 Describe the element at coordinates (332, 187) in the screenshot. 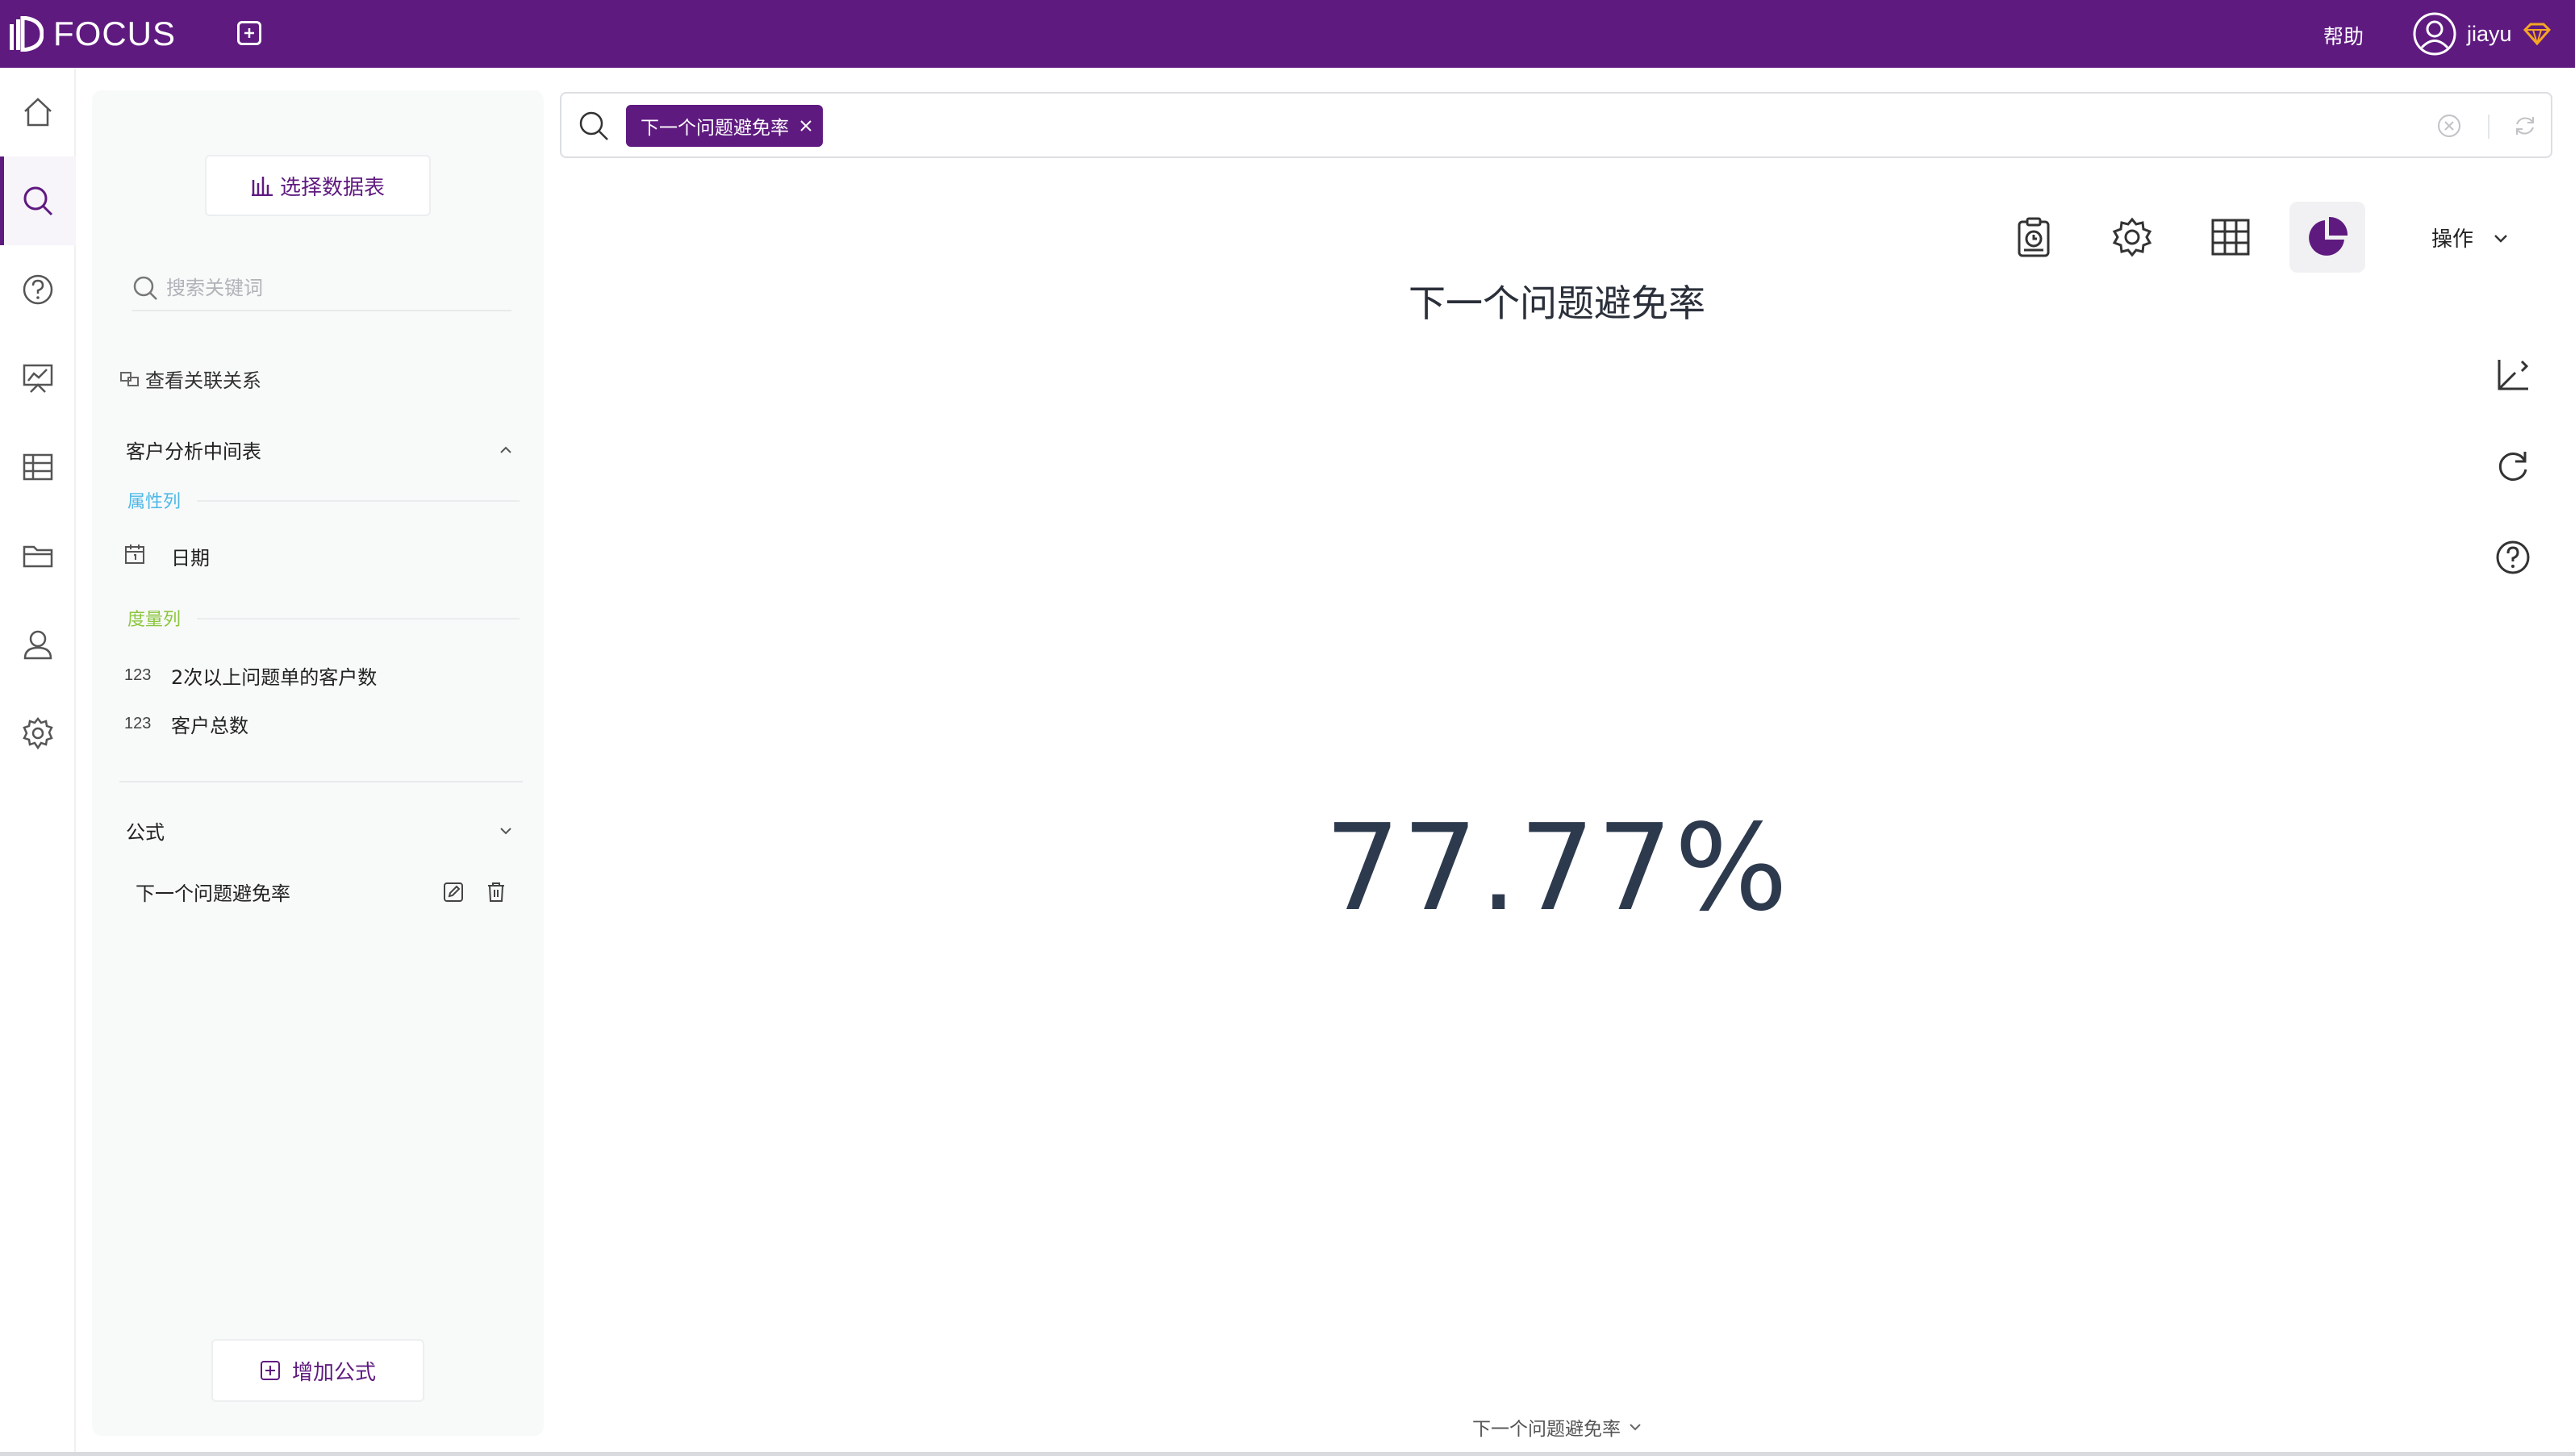

I see `select-table-label: 选择数据表` at that location.